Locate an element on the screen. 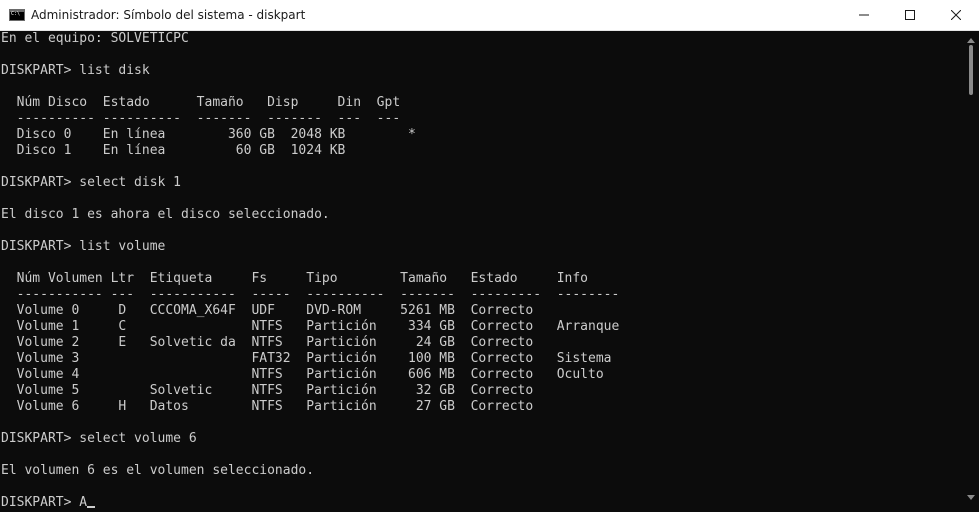 The height and width of the screenshot is (512, 979). minimize-icon is located at coordinates (864, 15).